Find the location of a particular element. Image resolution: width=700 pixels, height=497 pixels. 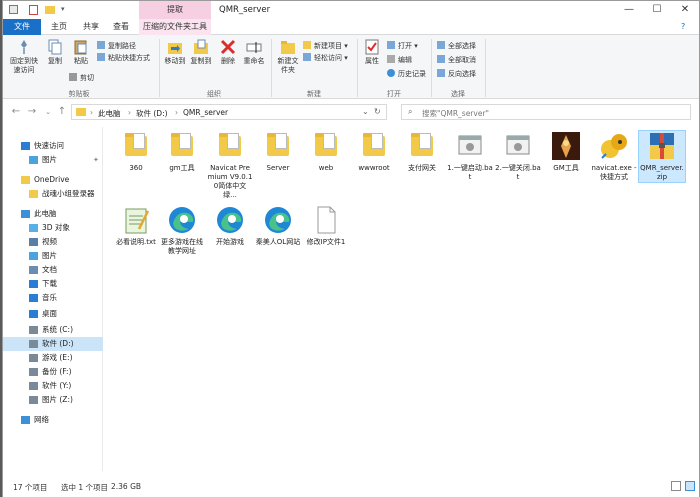

easy-access-button: 轻松访问 ▾ is located at coordinates (325, 58).